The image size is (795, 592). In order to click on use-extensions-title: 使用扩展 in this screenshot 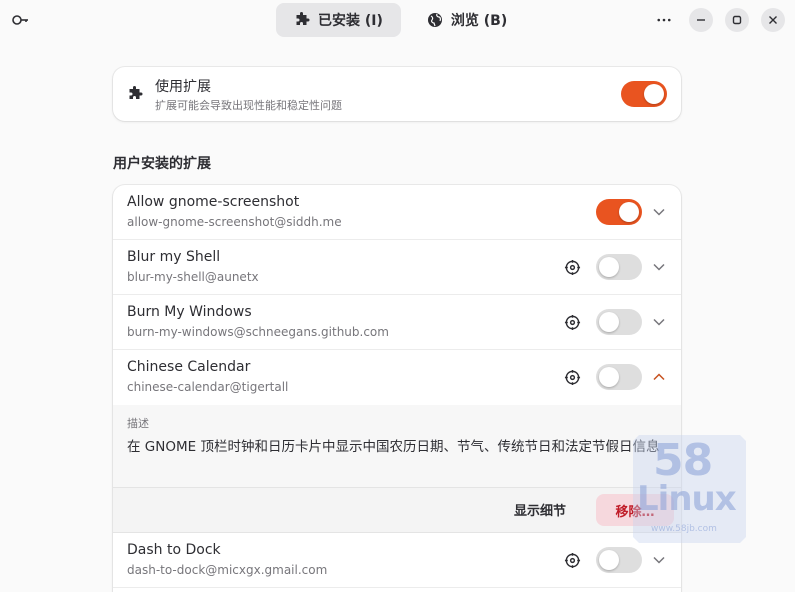, I will do `click(183, 87)`.